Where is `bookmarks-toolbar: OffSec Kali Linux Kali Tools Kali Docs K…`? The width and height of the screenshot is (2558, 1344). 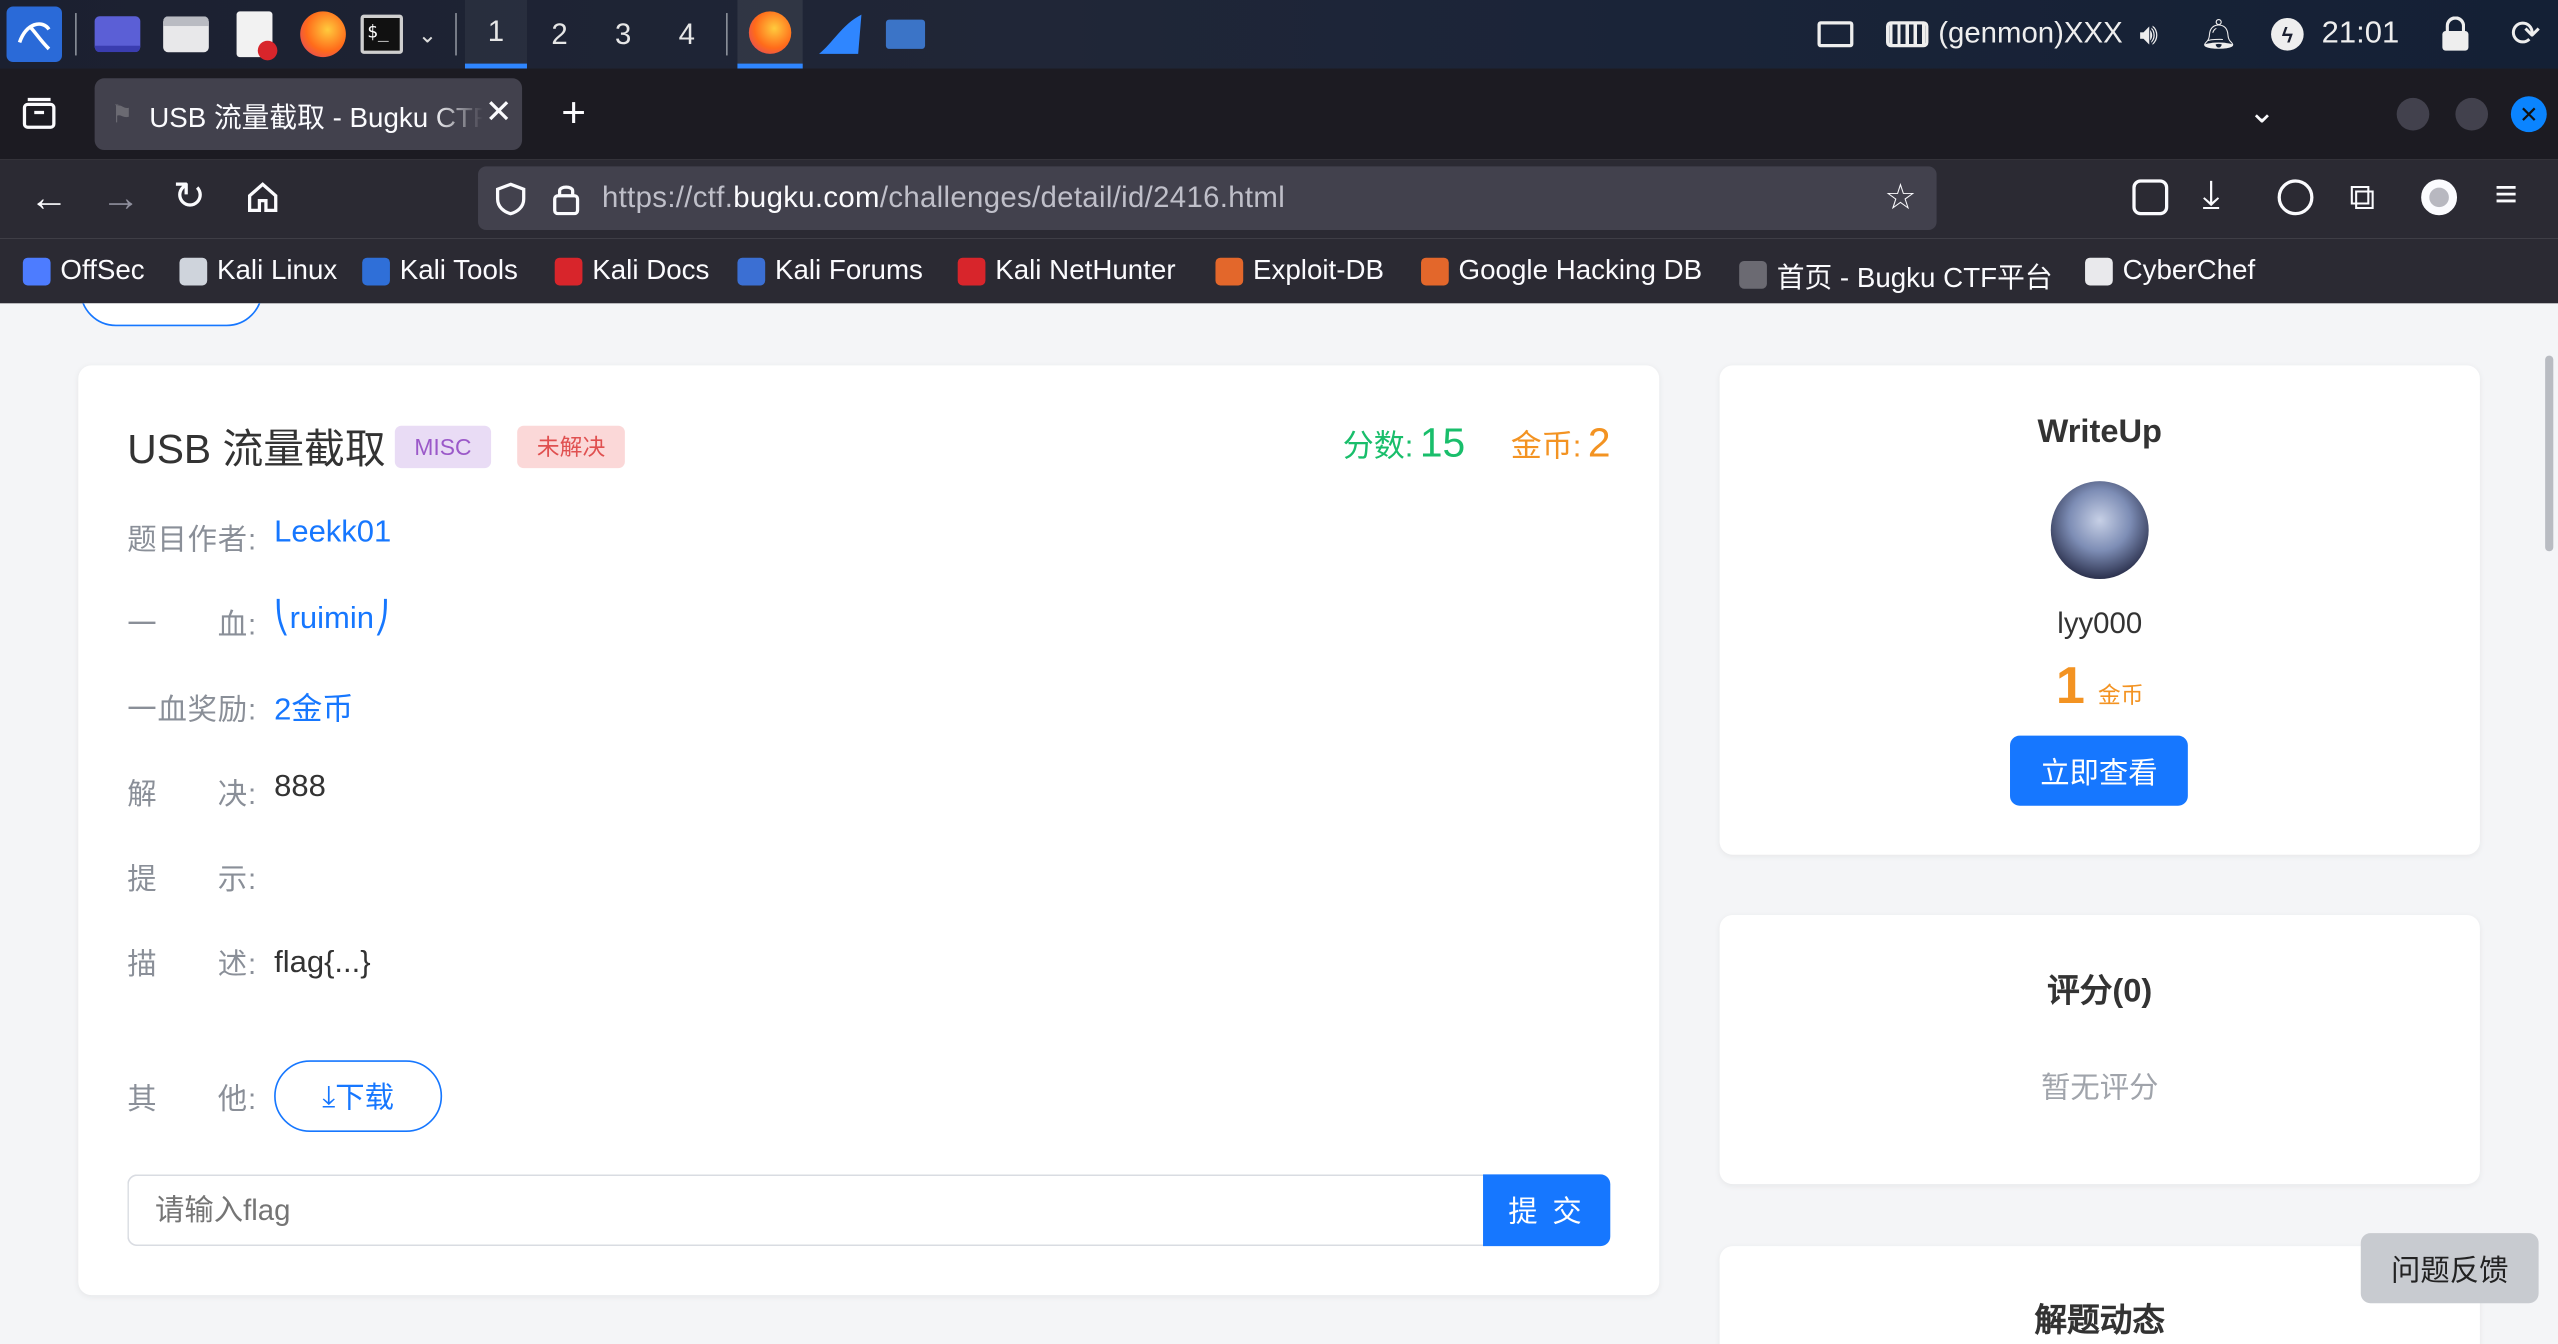 bookmarks-toolbar: OffSec Kali Linux Kali Tools Kali Docs K… is located at coordinates (1279, 271).